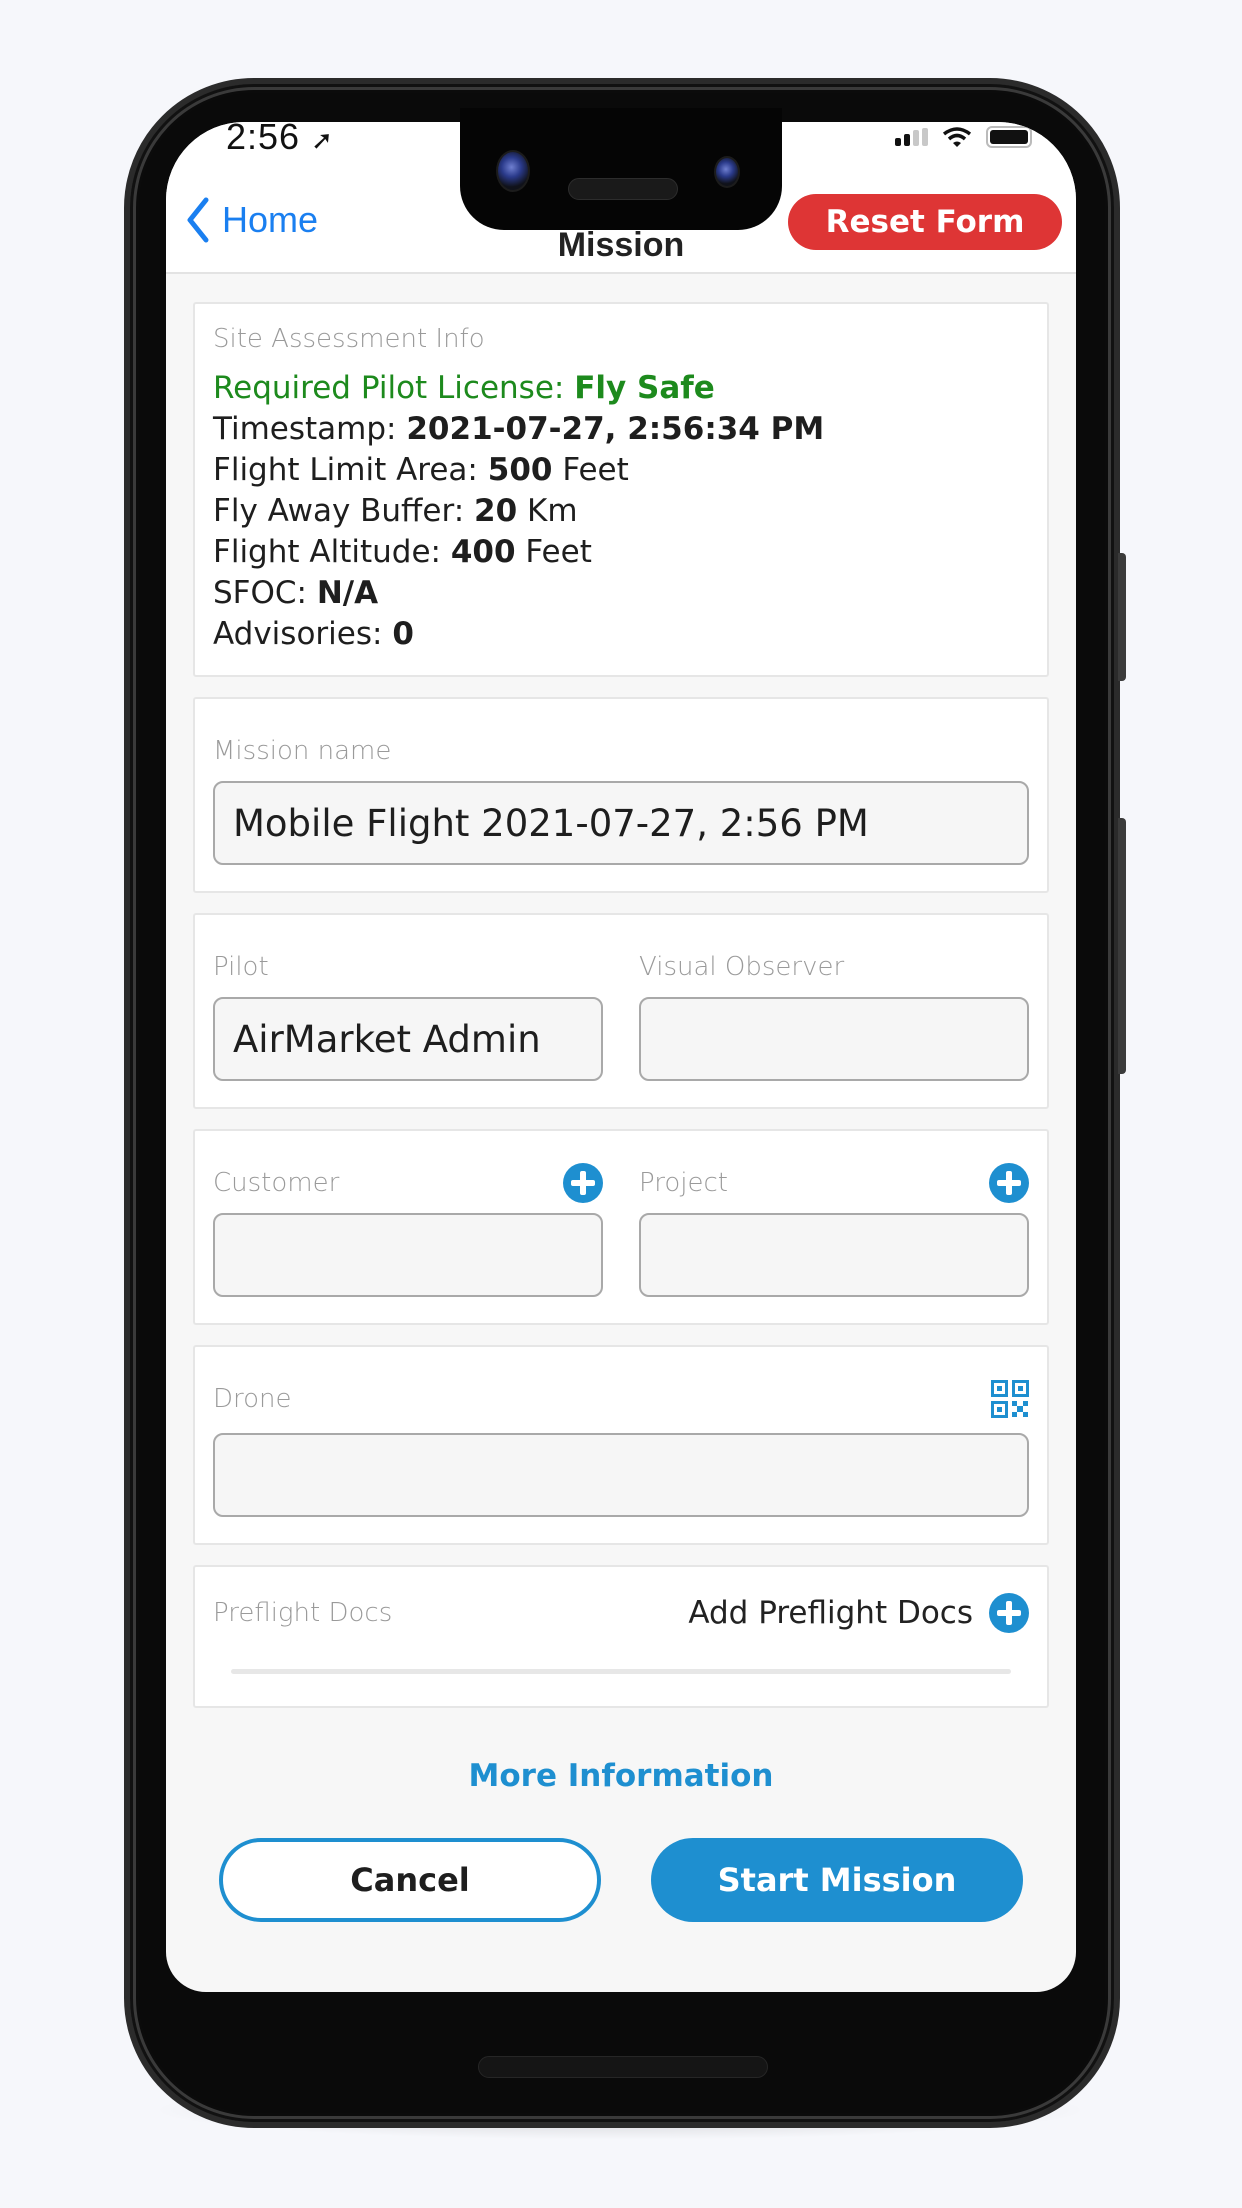 The width and height of the screenshot is (1242, 2208). What do you see at coordinates (520, 470) in the screenshot?
I see `flight-limit-value: 500` at bounding box center [520, 470].